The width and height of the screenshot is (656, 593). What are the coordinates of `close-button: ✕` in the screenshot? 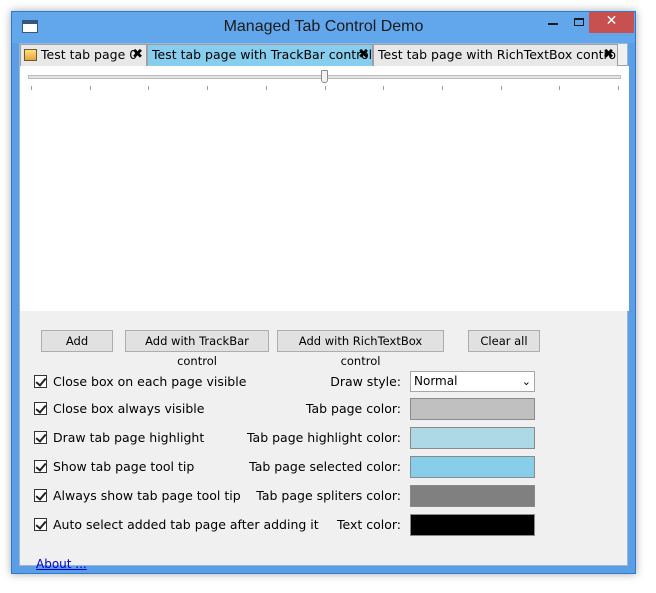 It's located at (611, 22).